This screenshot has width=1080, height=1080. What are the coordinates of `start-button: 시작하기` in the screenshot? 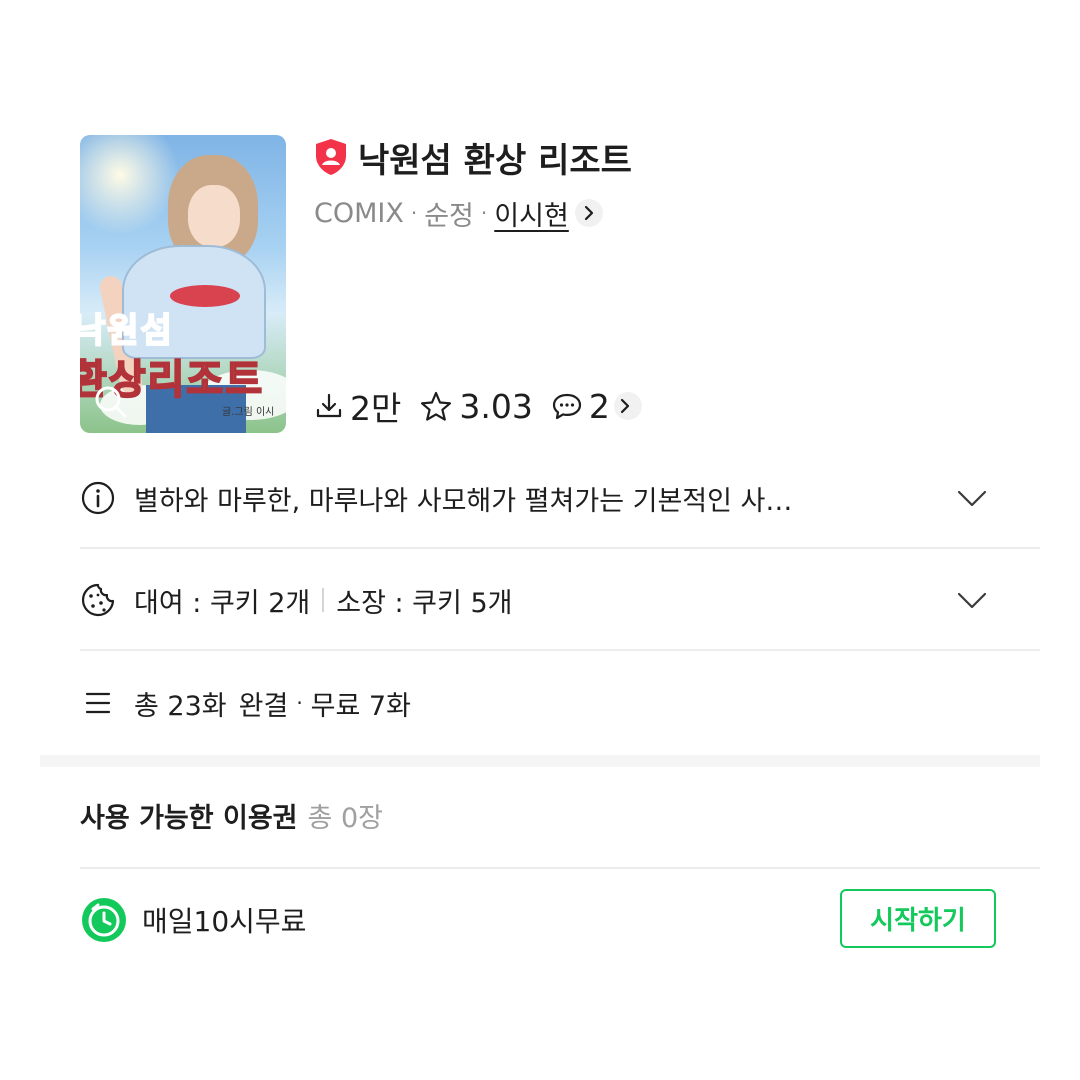 It's located at (918, 918).